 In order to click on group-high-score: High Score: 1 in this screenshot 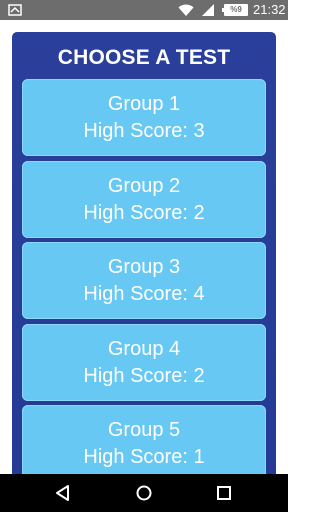, I will do `click(144, 457)`.